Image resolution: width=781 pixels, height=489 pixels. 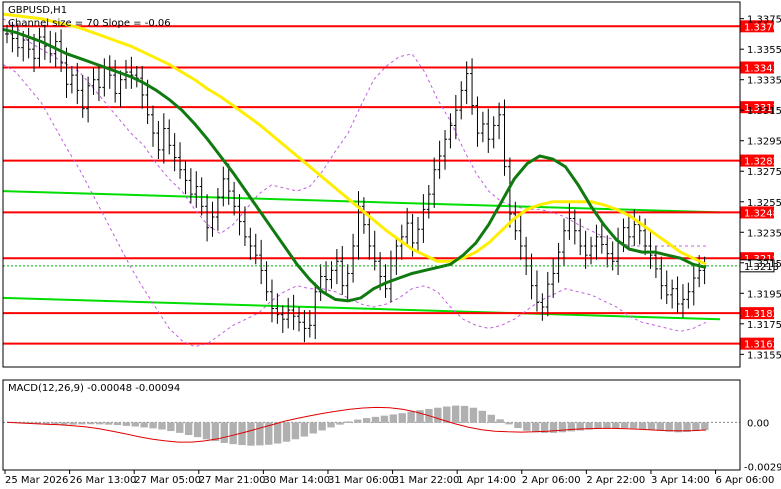 What do you see at coordinates (167, 480) in the screenshot?
I see `x-tick-label: 27 Mar 05:00` at bounding box center [167, 480].